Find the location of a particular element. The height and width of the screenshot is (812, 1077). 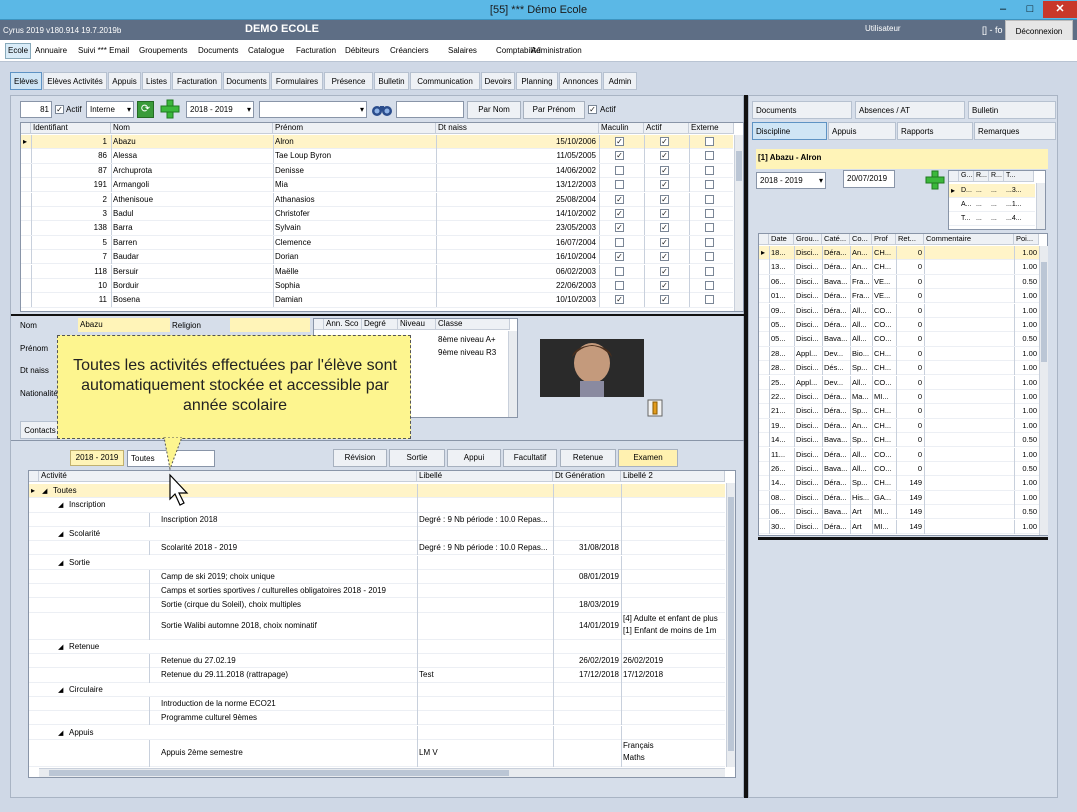

table-row: 22... Disci... Déra... Ma... MI... 0 1.00 is located at coordinates (899, 397).